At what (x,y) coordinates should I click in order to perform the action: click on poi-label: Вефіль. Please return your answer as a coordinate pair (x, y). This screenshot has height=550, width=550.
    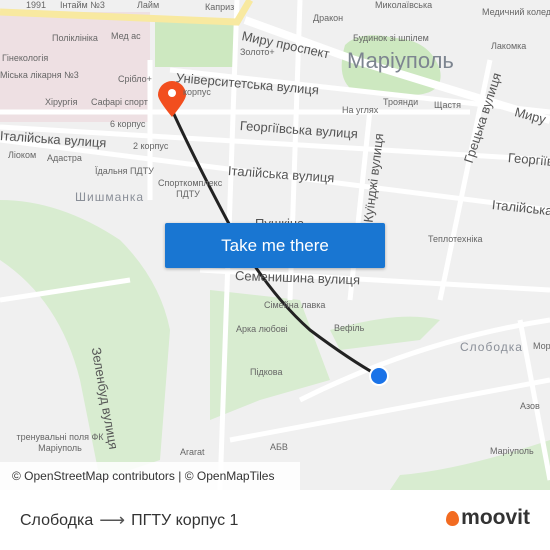
    Looking at the image, I should click on (349, 328).